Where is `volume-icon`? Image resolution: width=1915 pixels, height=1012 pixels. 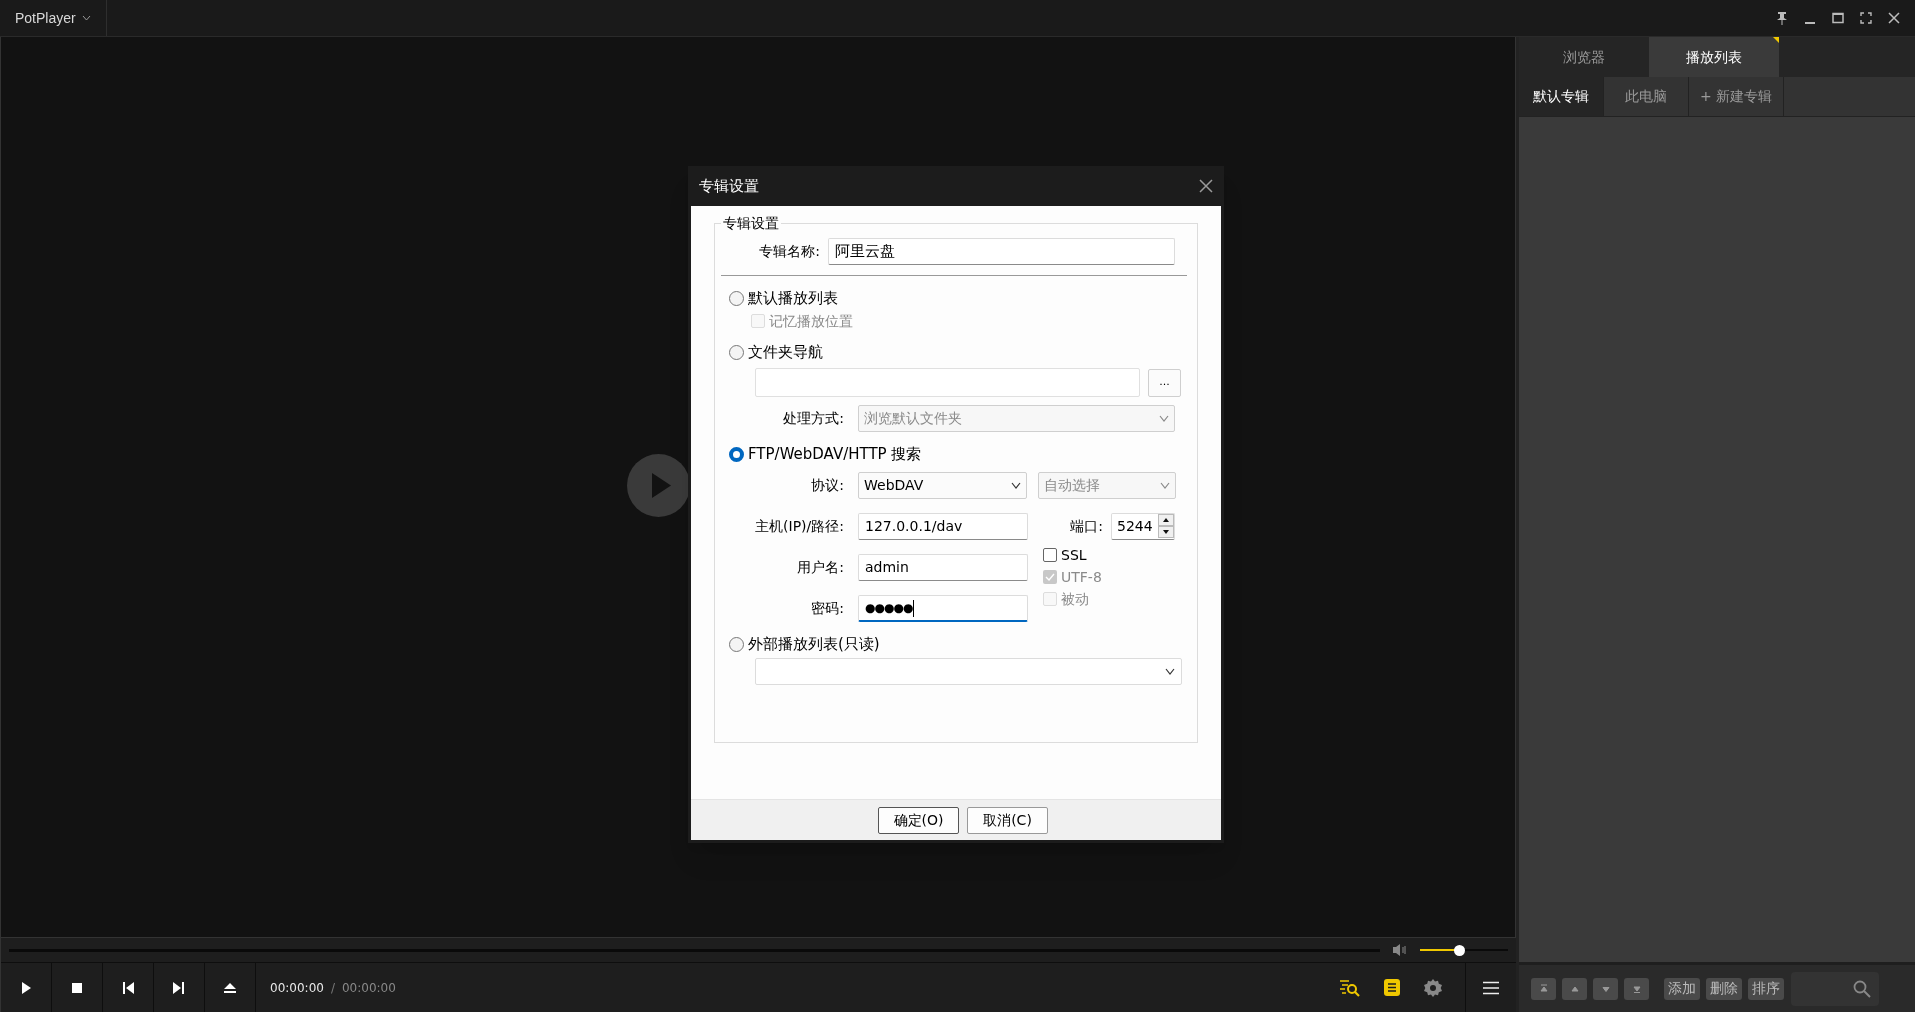 volume-icon is located at coordinates (1400, 950).